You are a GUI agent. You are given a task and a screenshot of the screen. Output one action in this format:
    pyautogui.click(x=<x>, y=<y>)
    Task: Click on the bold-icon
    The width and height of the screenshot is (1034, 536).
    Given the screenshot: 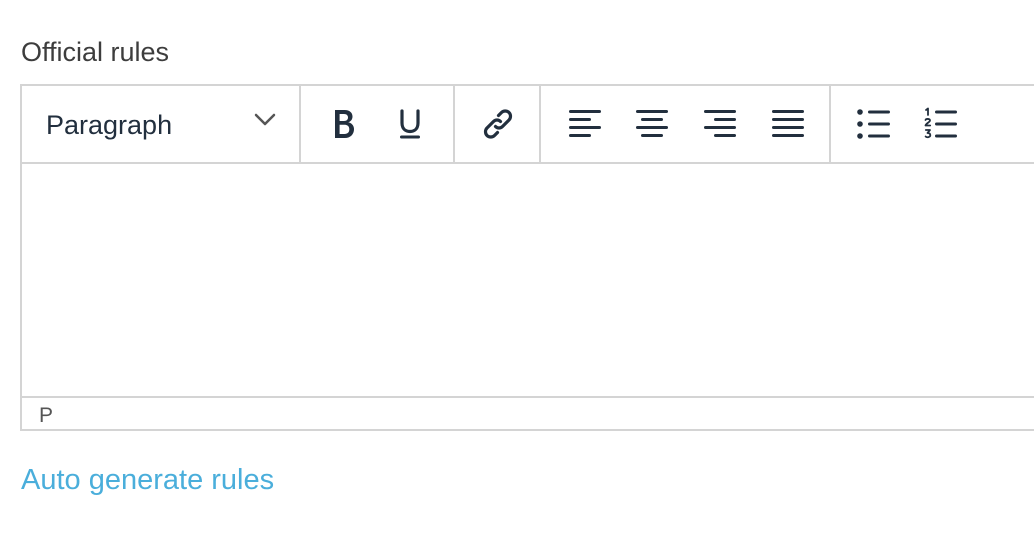 What is the action you would take?
    pyautogui.click(x=344, y=124)
    